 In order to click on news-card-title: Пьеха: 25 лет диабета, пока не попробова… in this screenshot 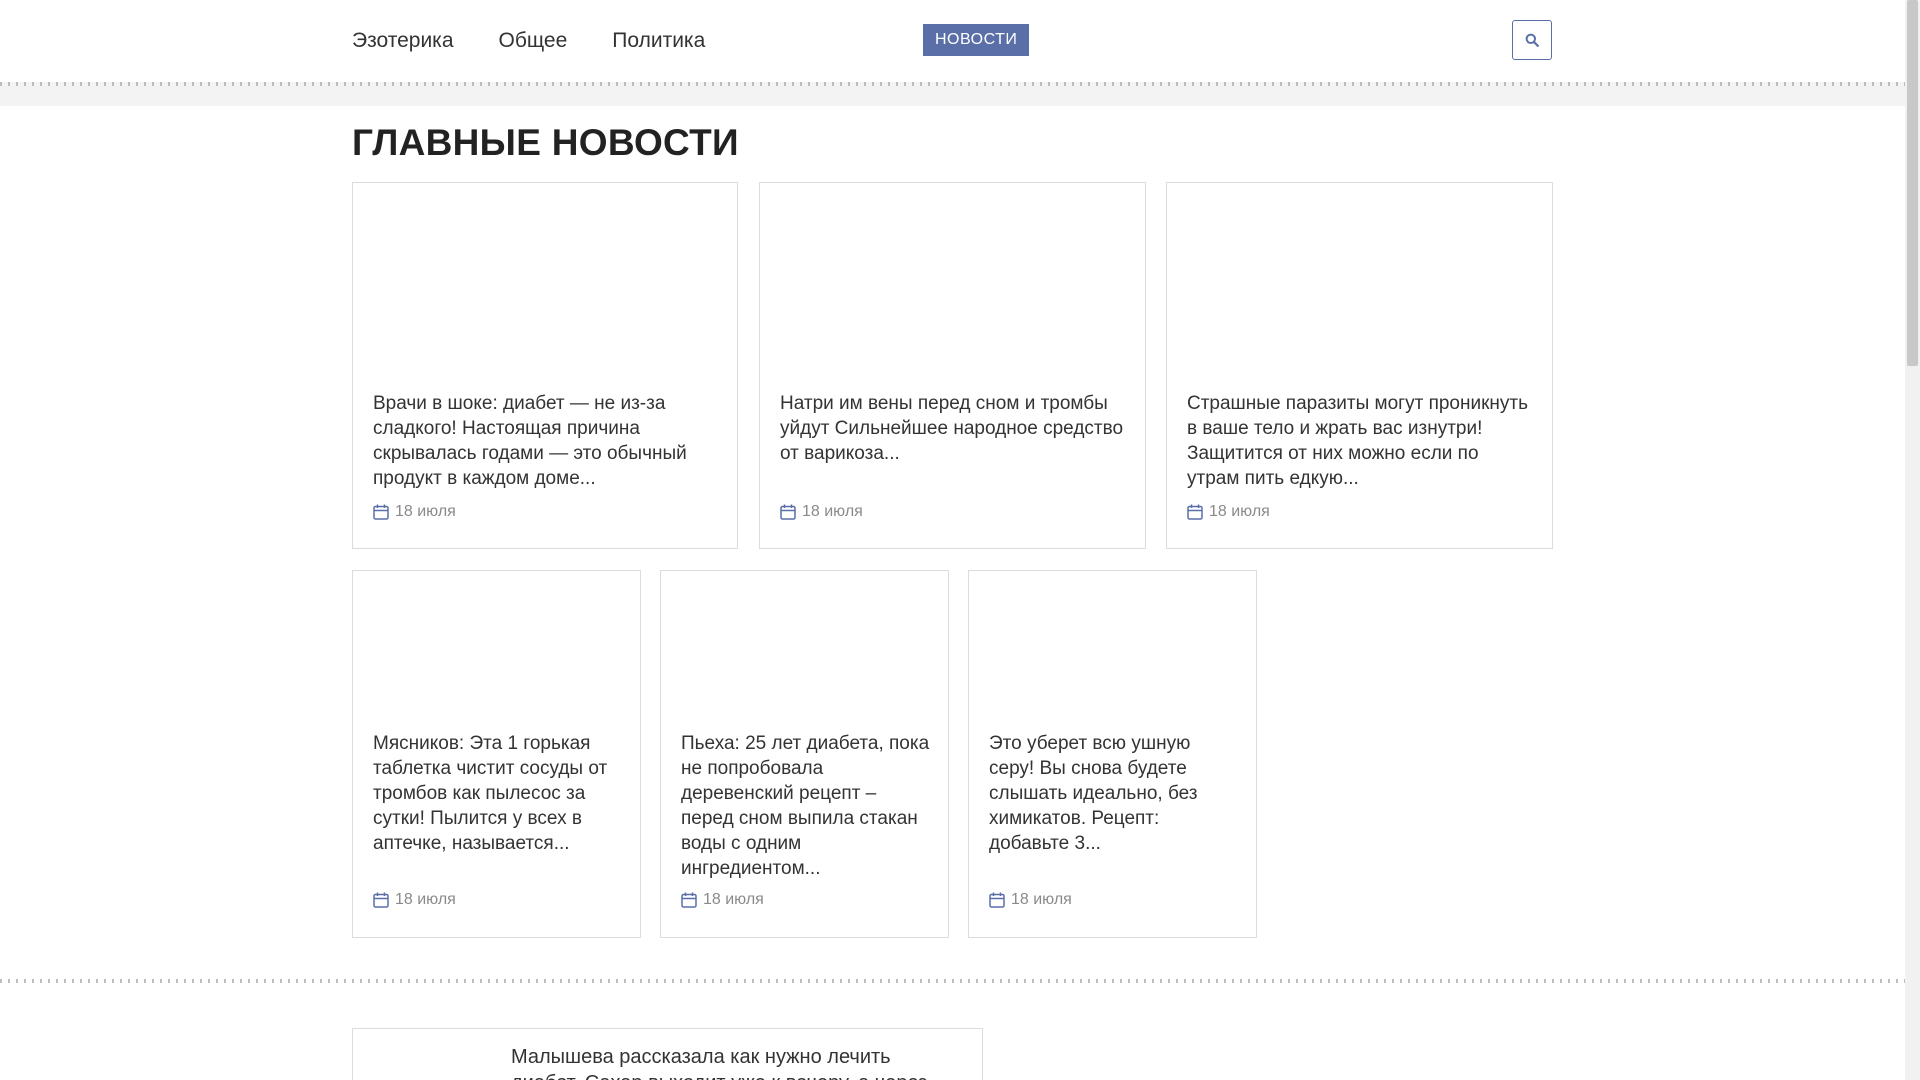, I will do `click(805, 806)`.